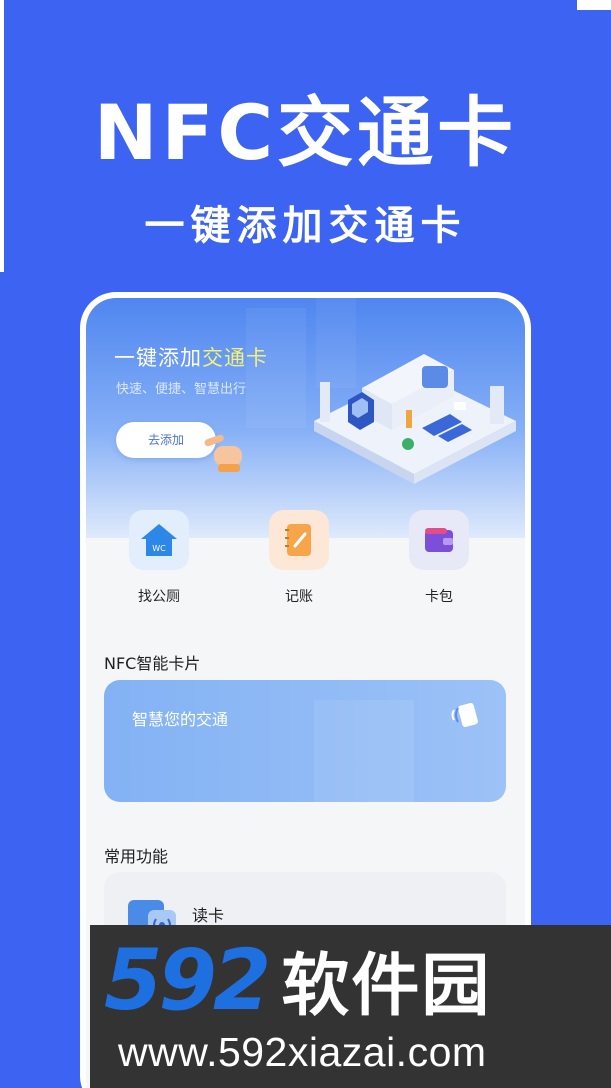 The height and width of the screenshot is (1088, 611). Describe the element at coordinates (159, 597) in the screenshot. I see `quick-action-label: 找公厕` at that location.